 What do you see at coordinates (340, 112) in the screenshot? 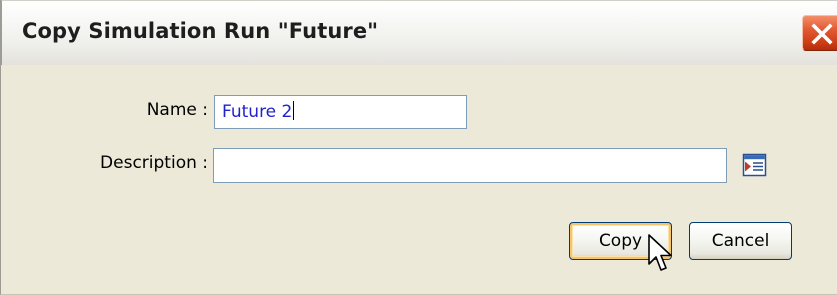
I see `name-input: Future 2` at bounding box center [340, 112].